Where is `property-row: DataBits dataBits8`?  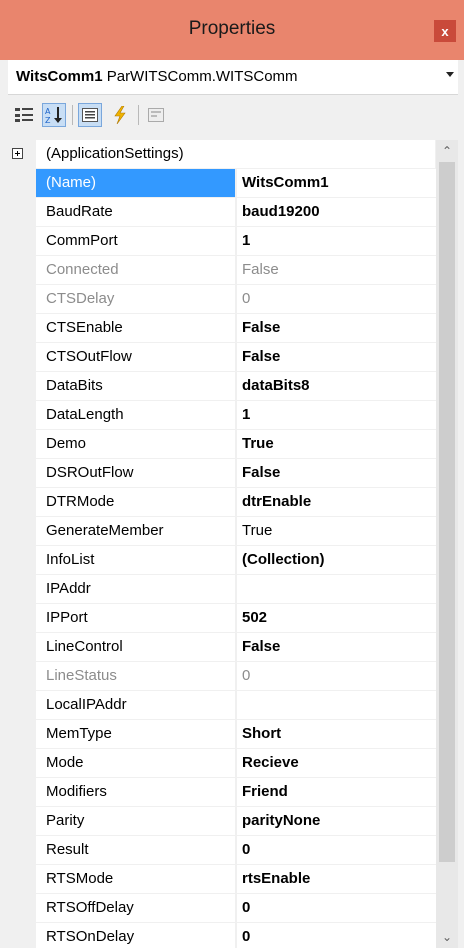 property-row: DataBits dataBits8 is located at coordinates (222, 386).